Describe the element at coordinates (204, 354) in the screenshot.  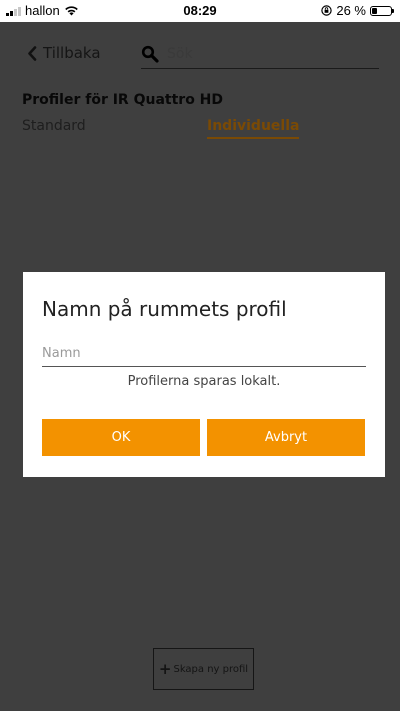
I see `profile-name-input` at that location.